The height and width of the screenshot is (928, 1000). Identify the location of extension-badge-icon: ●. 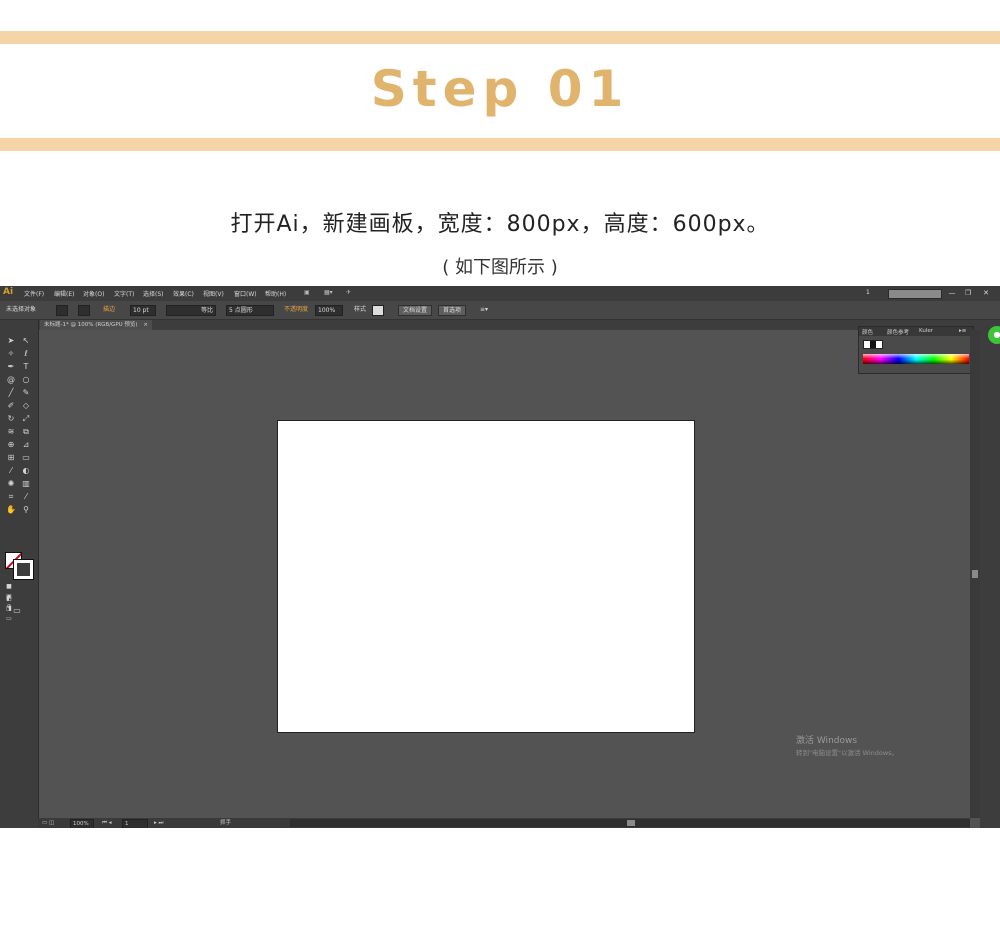
(994, 335).